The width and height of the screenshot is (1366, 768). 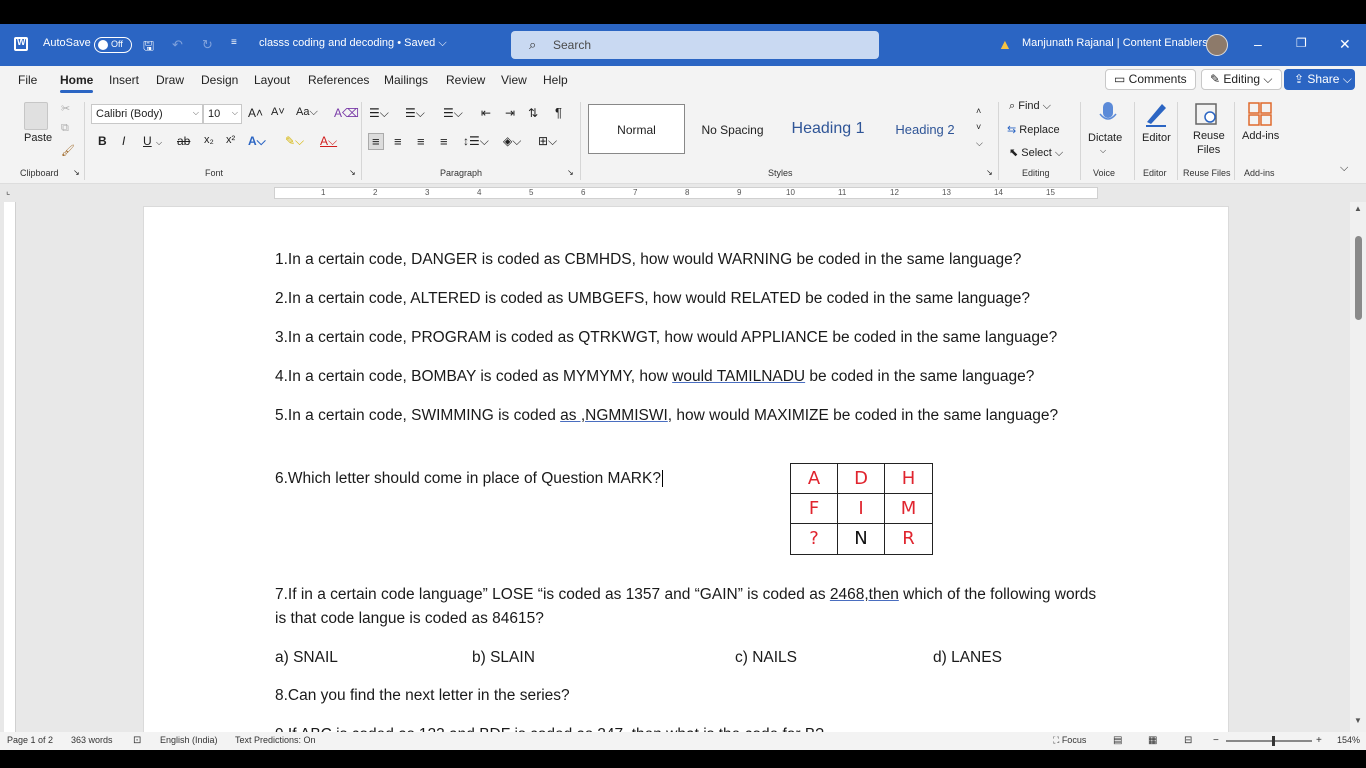 What do you see at coordinates (695, 45) in the screenshot?
I see `search-box: ⌕ Search` at bounding box center [695, 45].